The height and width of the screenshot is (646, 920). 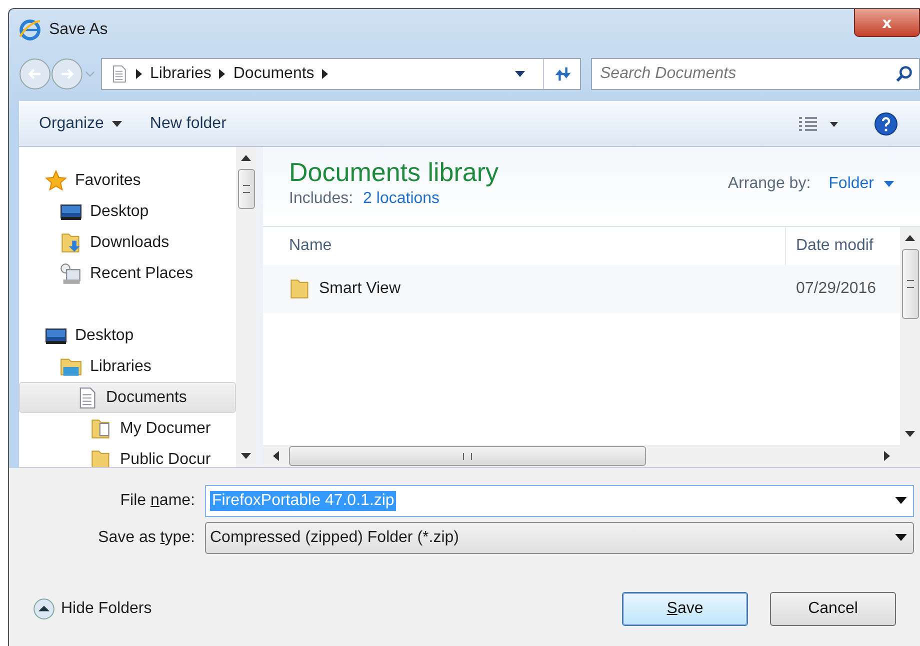 What do you see at coordinates (127, 180) in the screenshot?
I see `nav-tree-item: Favorites` at bounding box center [127, 180].